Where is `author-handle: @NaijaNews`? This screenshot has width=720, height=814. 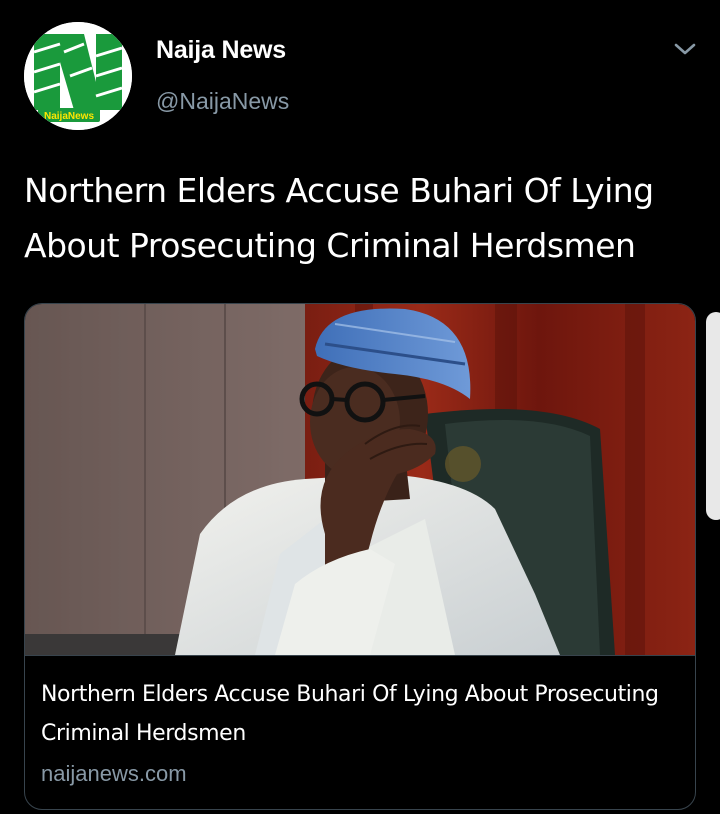
author-handle: @NaijaNews is located at coordinates (222, 101).